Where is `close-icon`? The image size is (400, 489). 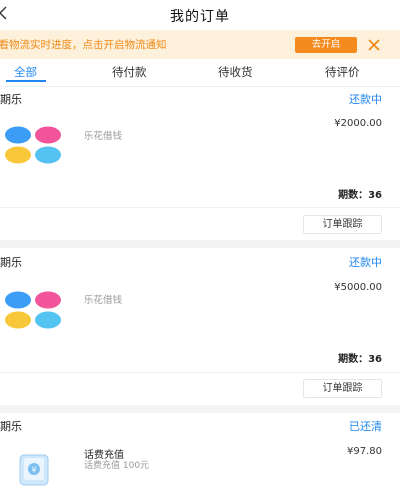
close-icon is located at coordinates (374, 45).